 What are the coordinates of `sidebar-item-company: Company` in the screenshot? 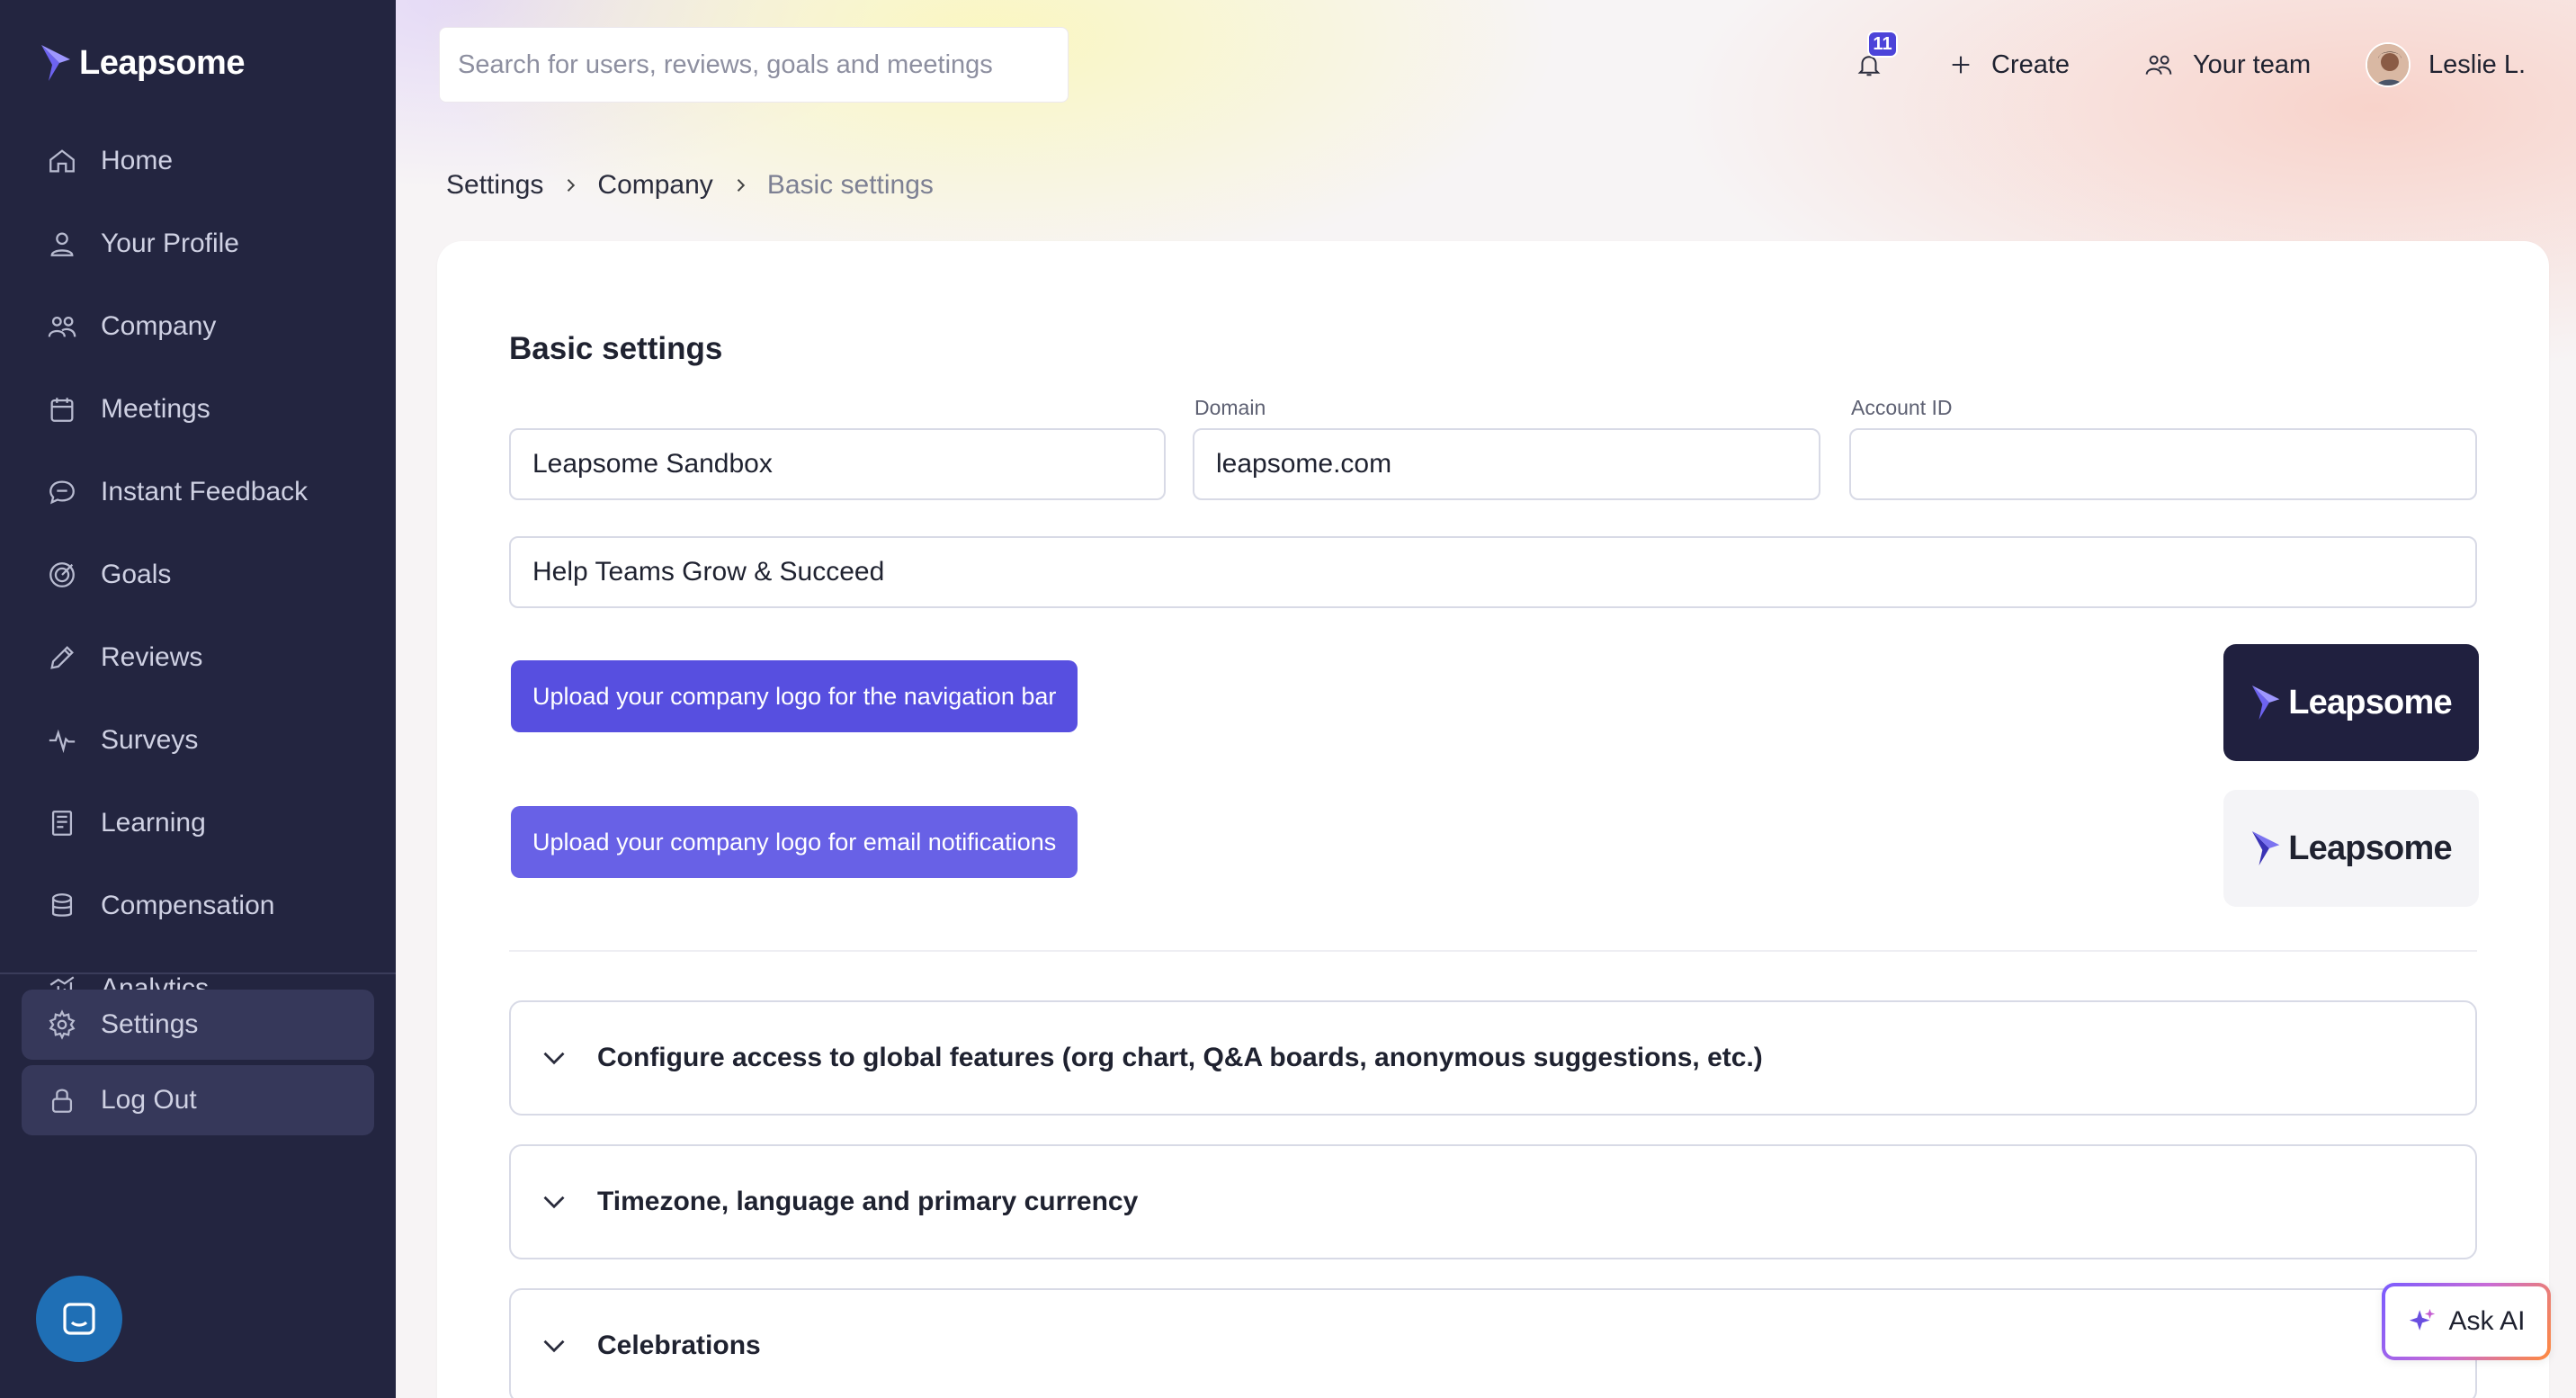 It's located at (198, 326).